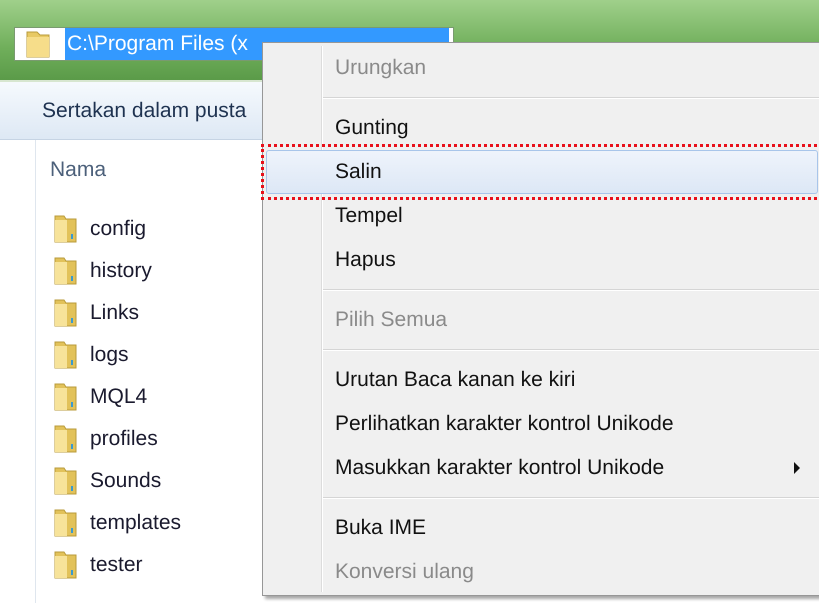  I want to click on menu-item: Salin, so click(542, 172).